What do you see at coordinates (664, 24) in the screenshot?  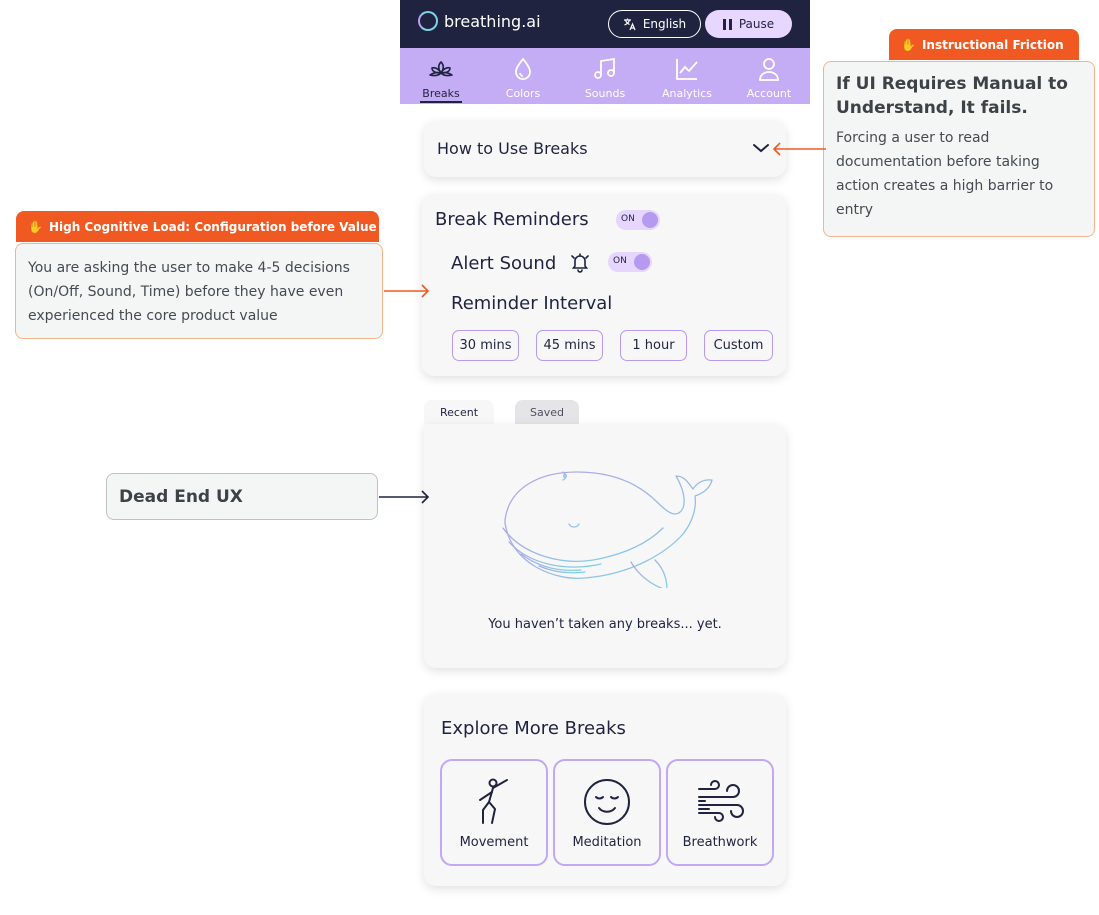 I see `language-label: English` at bounding box center [664, 24].